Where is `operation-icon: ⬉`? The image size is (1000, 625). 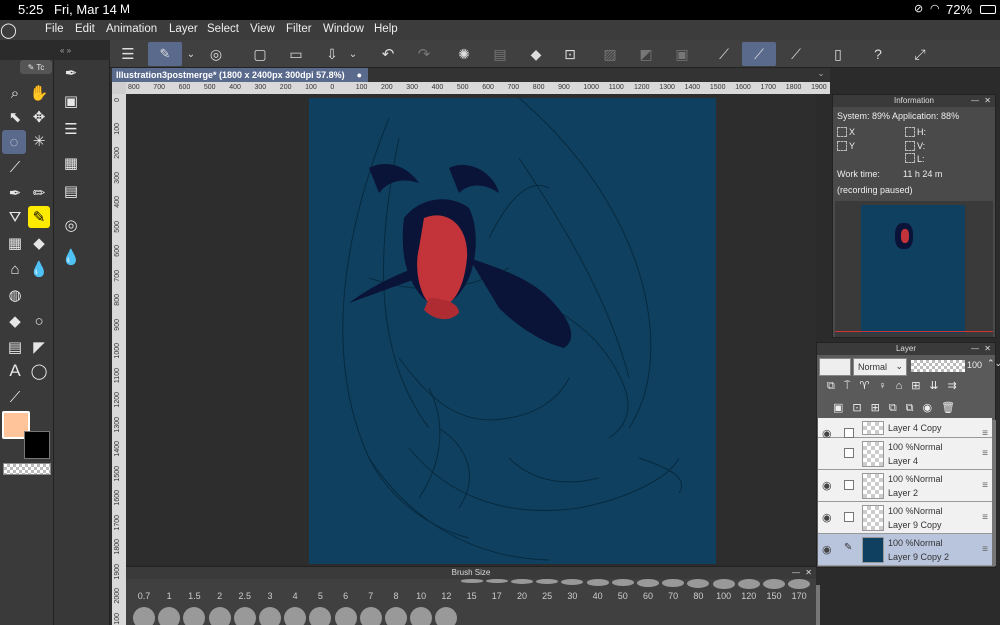 operation-icon: ⬉ is located at coordinates (15, 117).